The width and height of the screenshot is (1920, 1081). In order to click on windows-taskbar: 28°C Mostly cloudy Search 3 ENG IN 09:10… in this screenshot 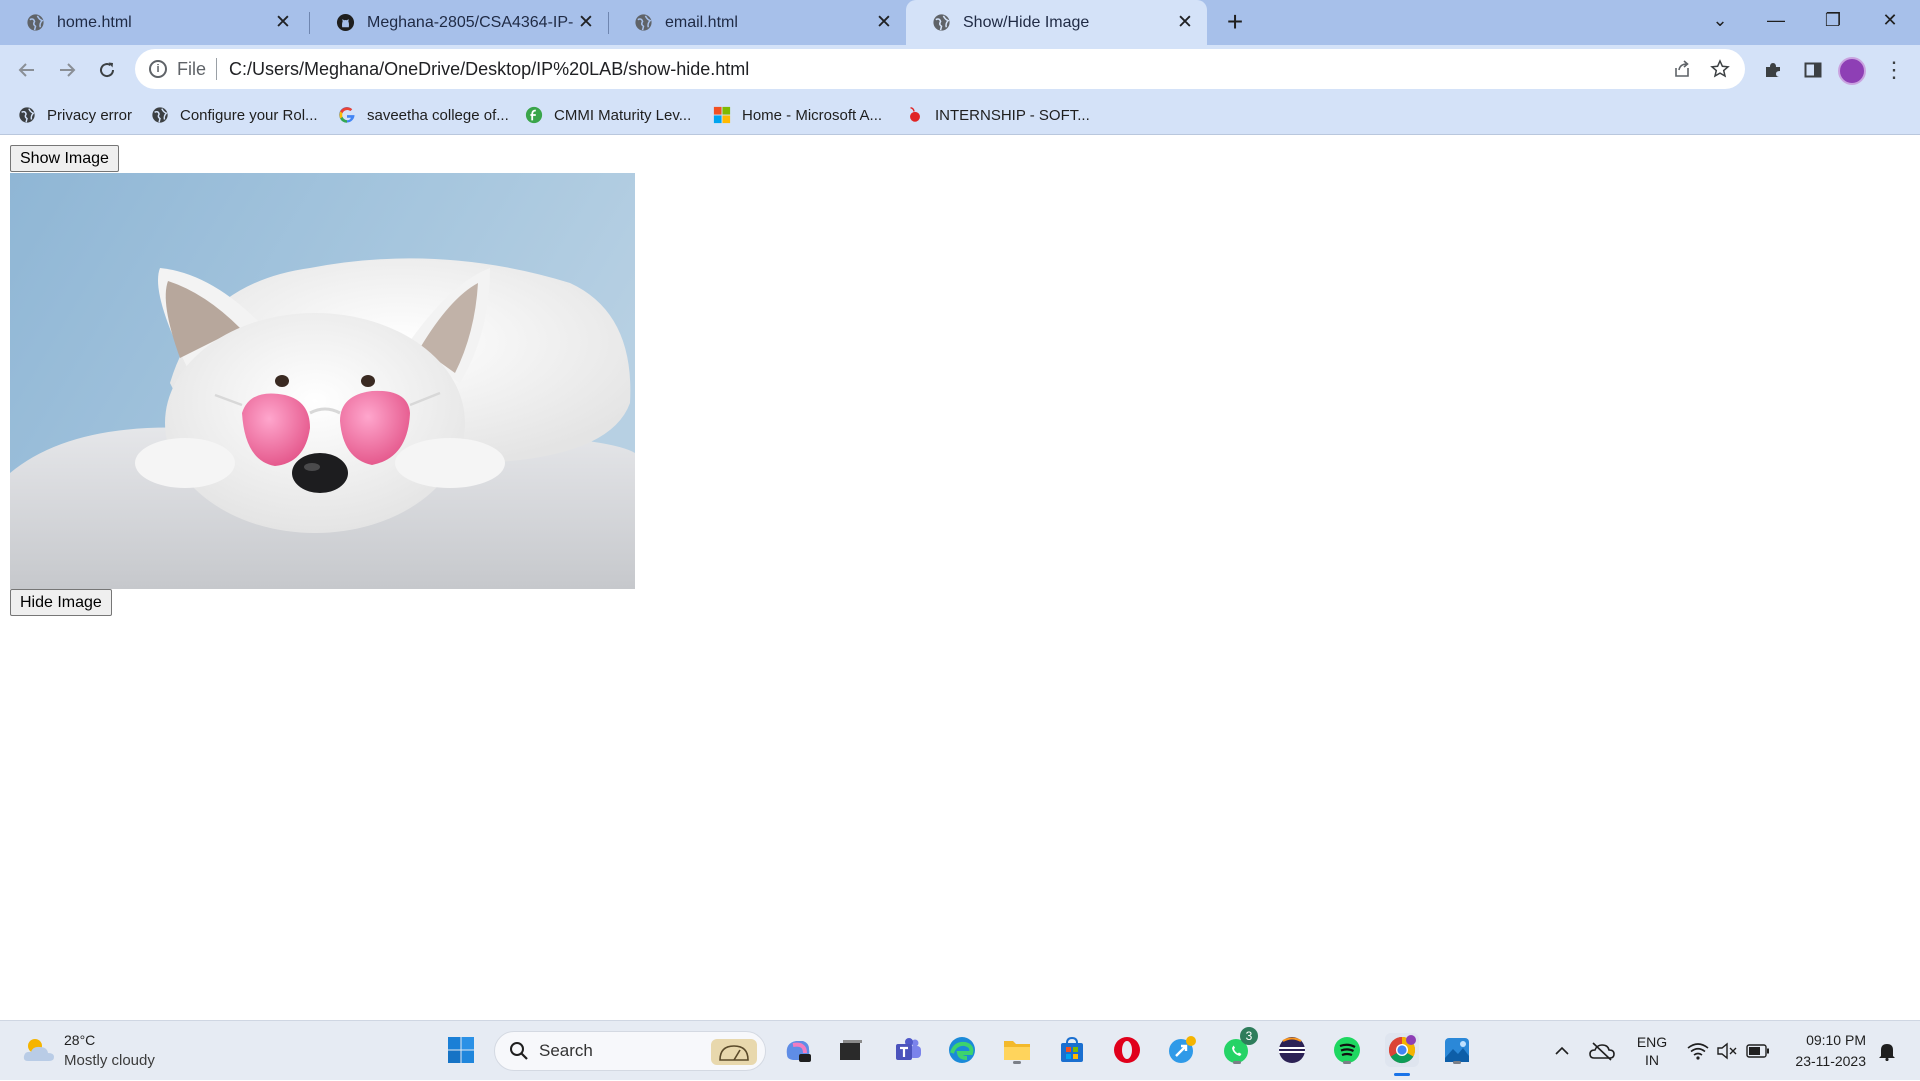, I will do `click(960, 1050)`.